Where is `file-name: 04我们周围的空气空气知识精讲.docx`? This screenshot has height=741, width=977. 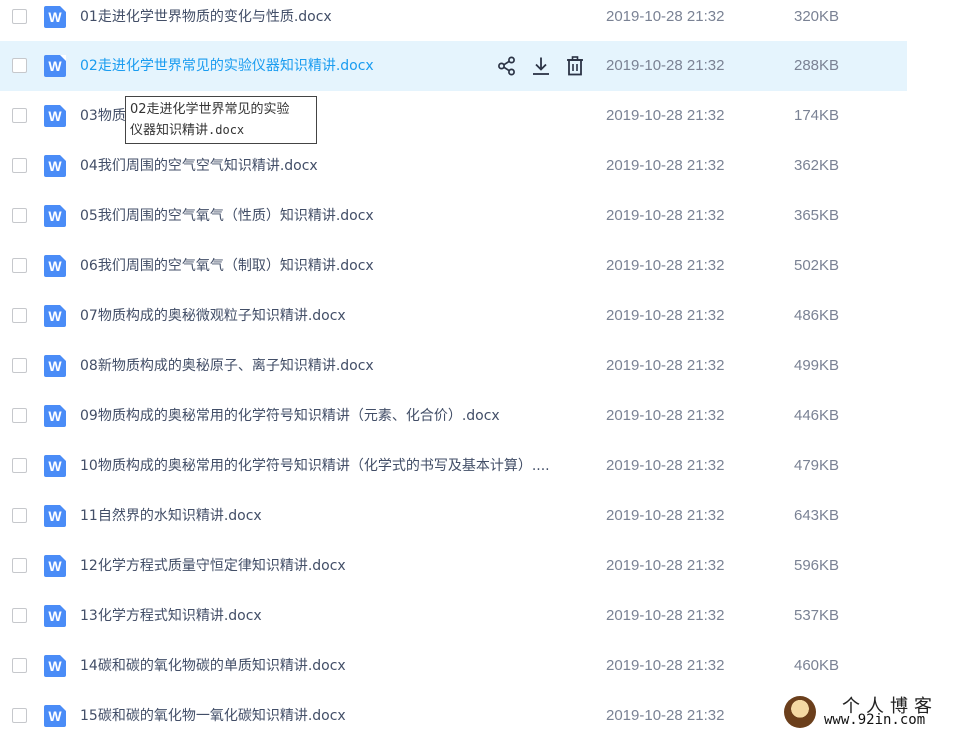
file-name: 04我们周围的空气空气知识精讲.docx is located at coordinates (199, 166).